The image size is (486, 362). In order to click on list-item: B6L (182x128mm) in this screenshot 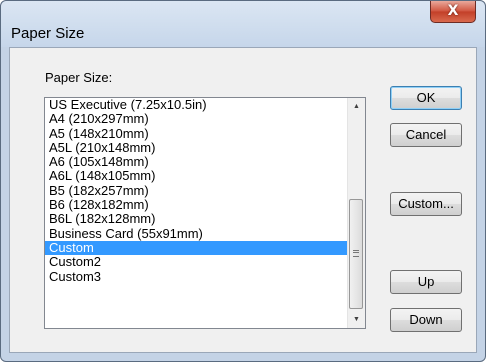, I will do `click(196, 219)`.